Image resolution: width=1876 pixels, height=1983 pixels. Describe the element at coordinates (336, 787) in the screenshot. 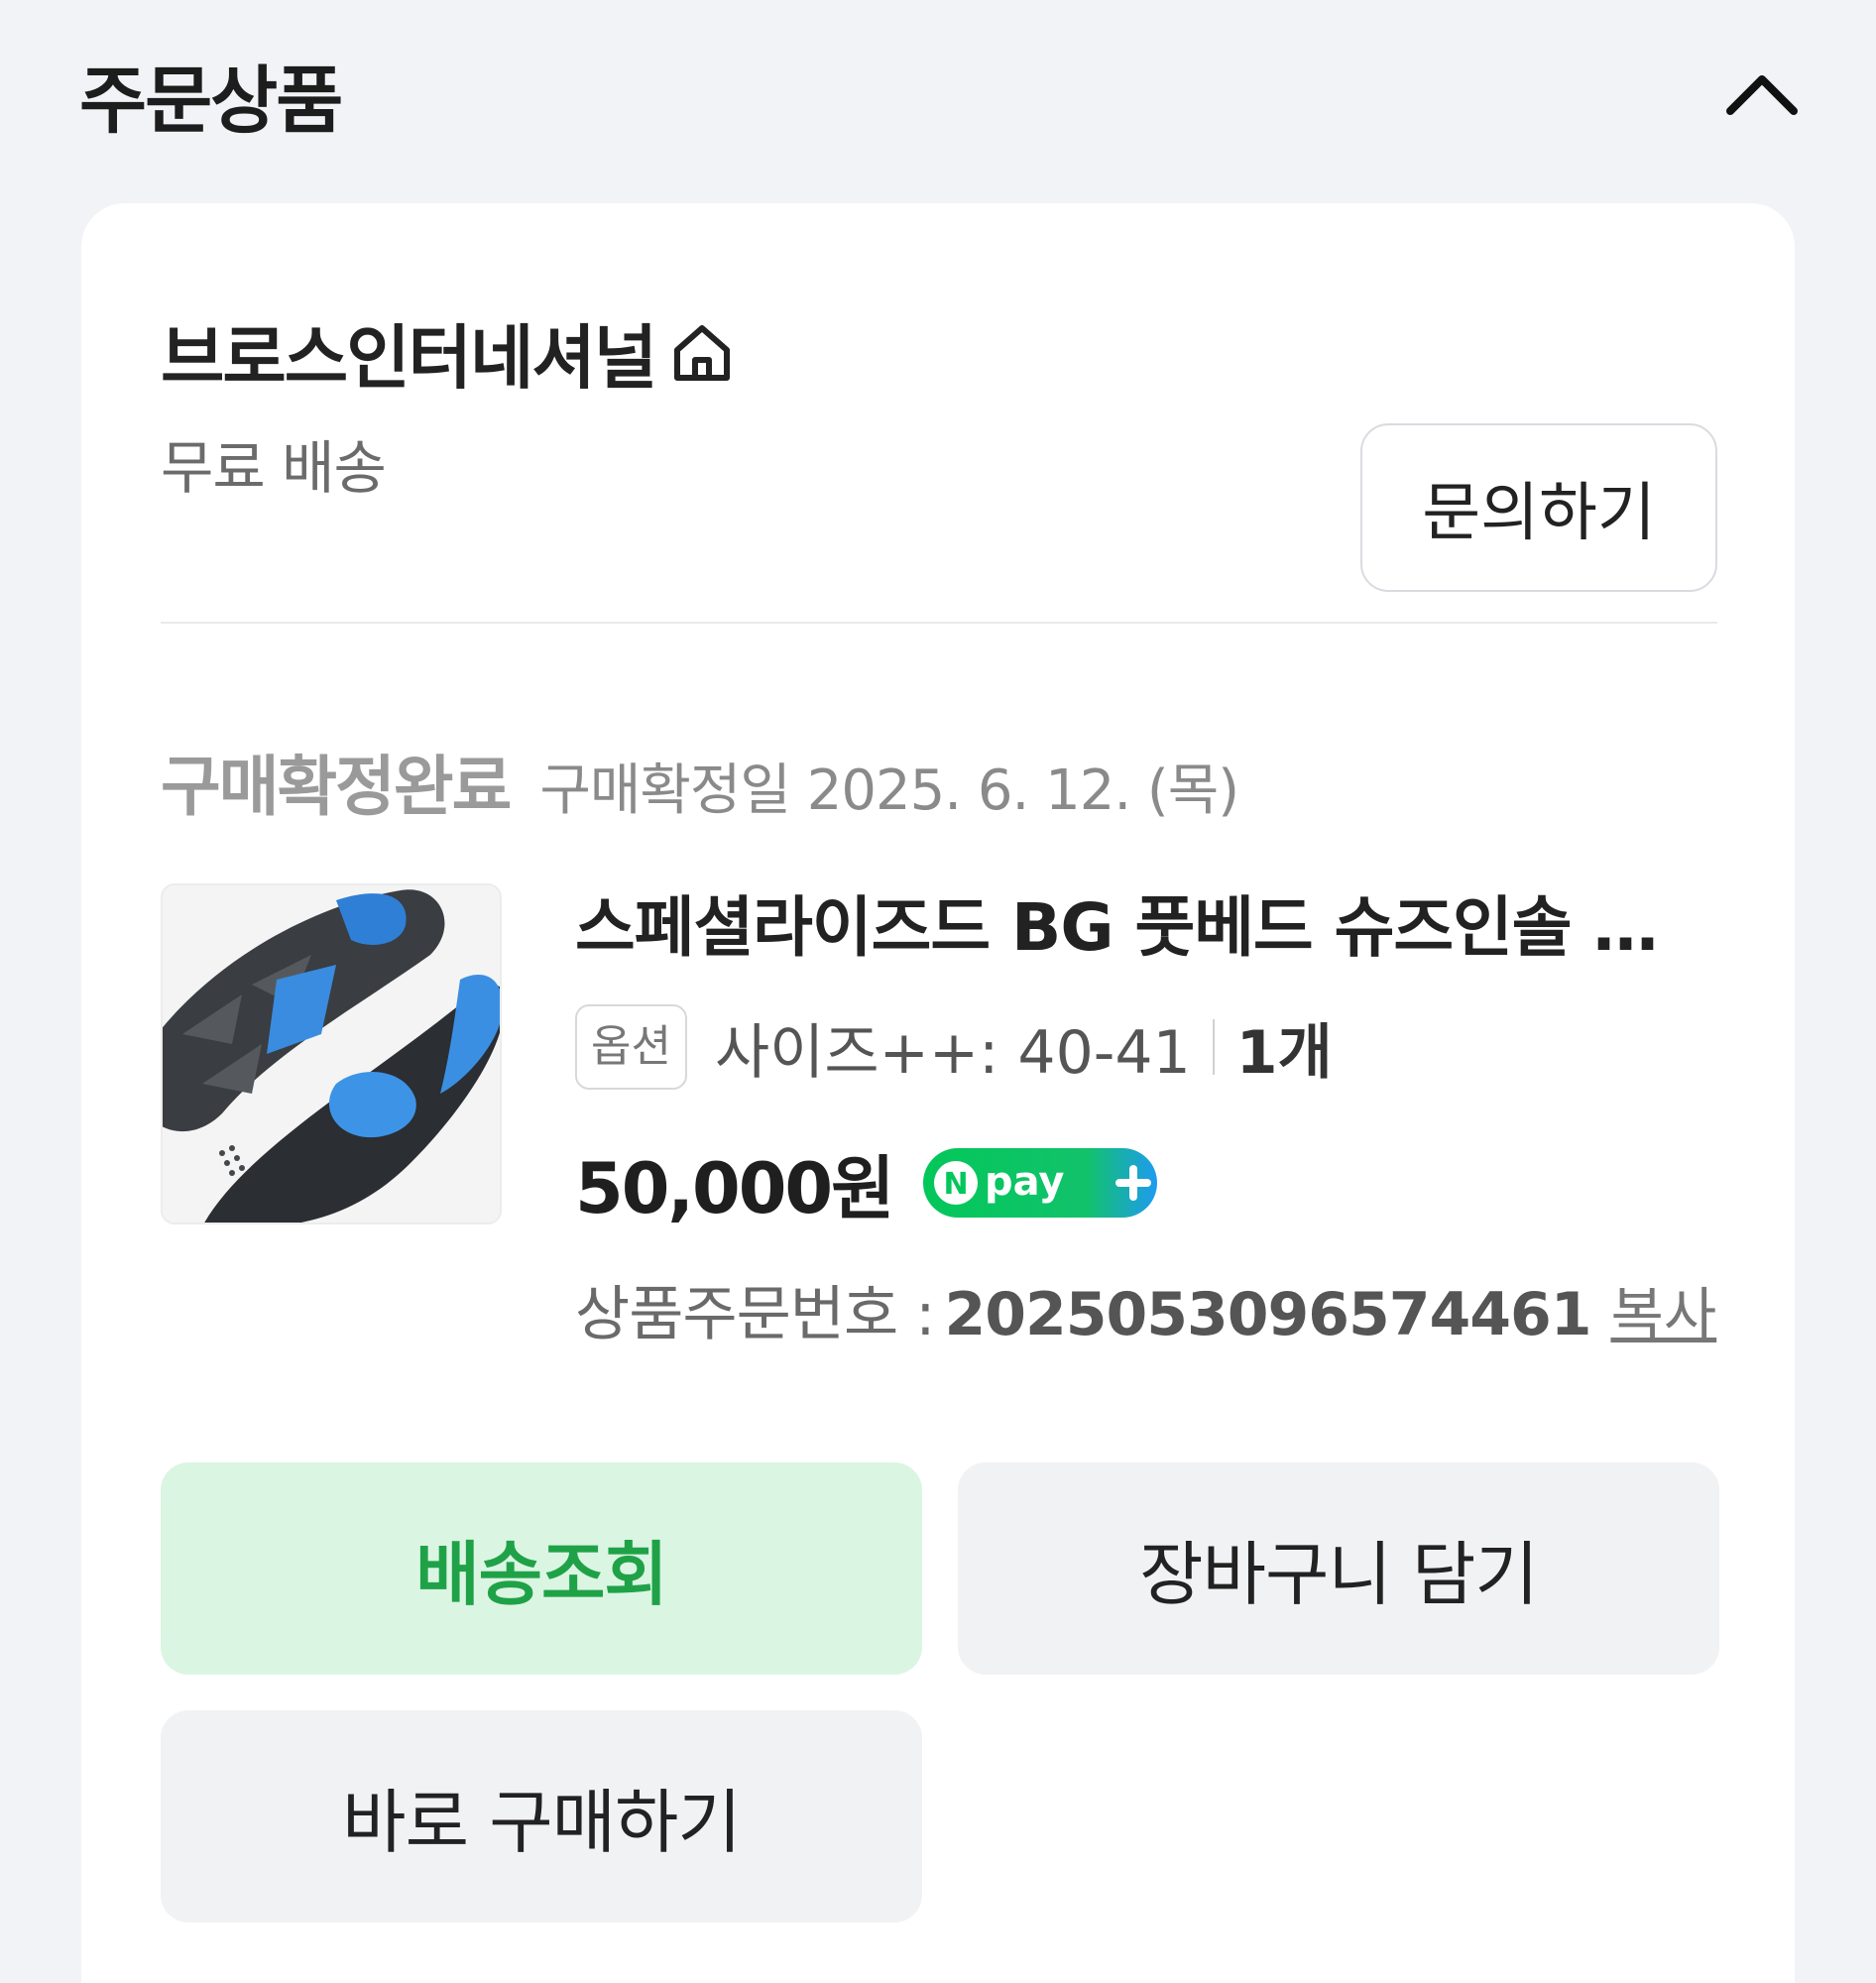

I see `status-label: 구매확정완료` at that location.